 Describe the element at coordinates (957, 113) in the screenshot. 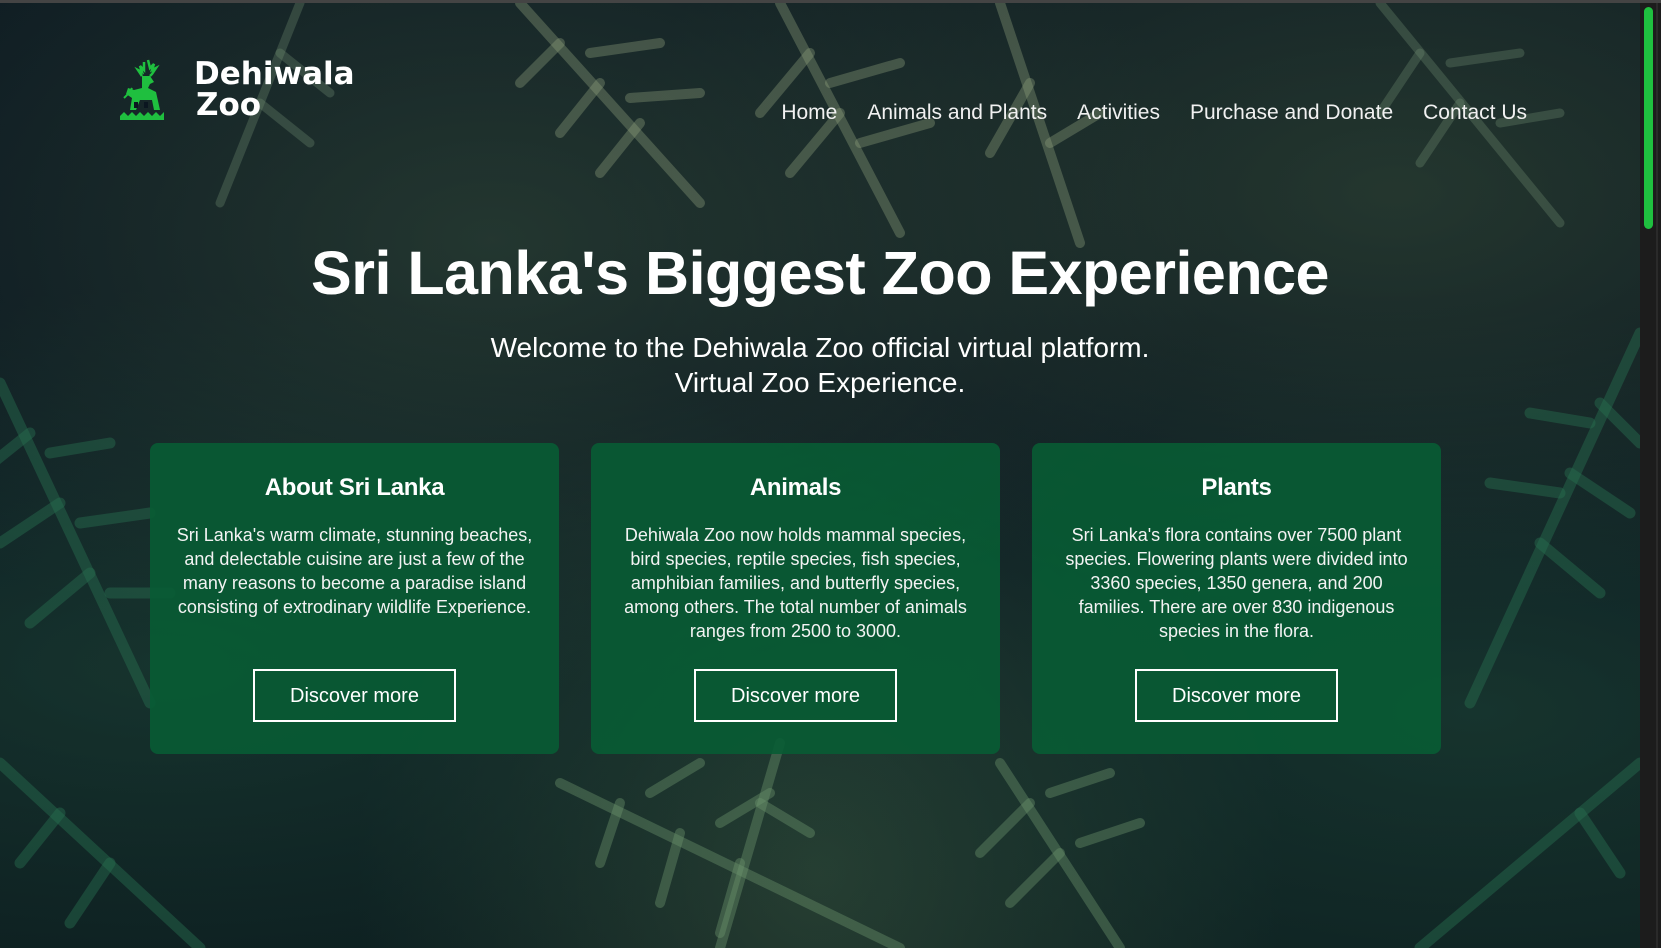

I see `nav-animals-and-plants: Animals and Plants` at that location.